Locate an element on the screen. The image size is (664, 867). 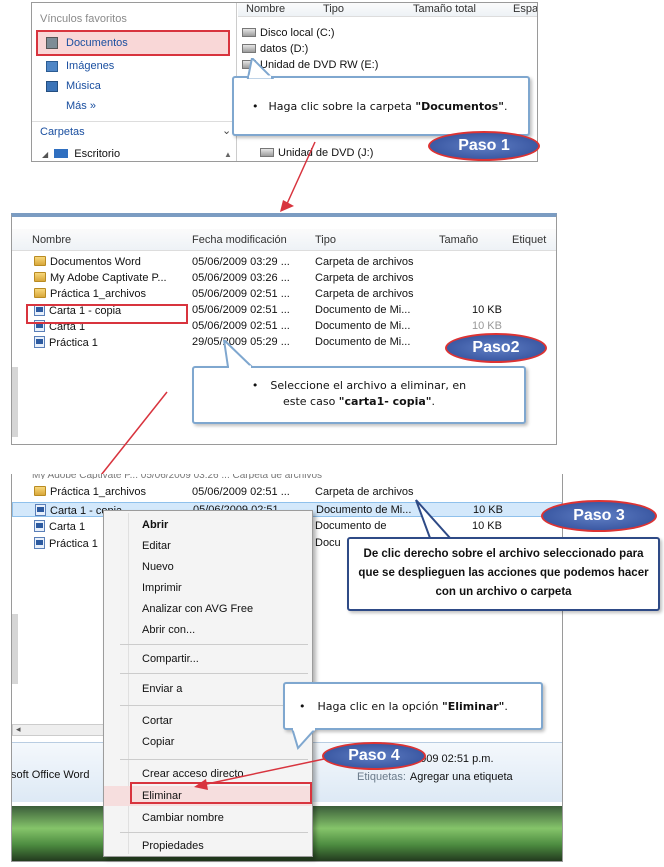
chevron-down-icon: ⌄ is located at coordinates (227, 131).